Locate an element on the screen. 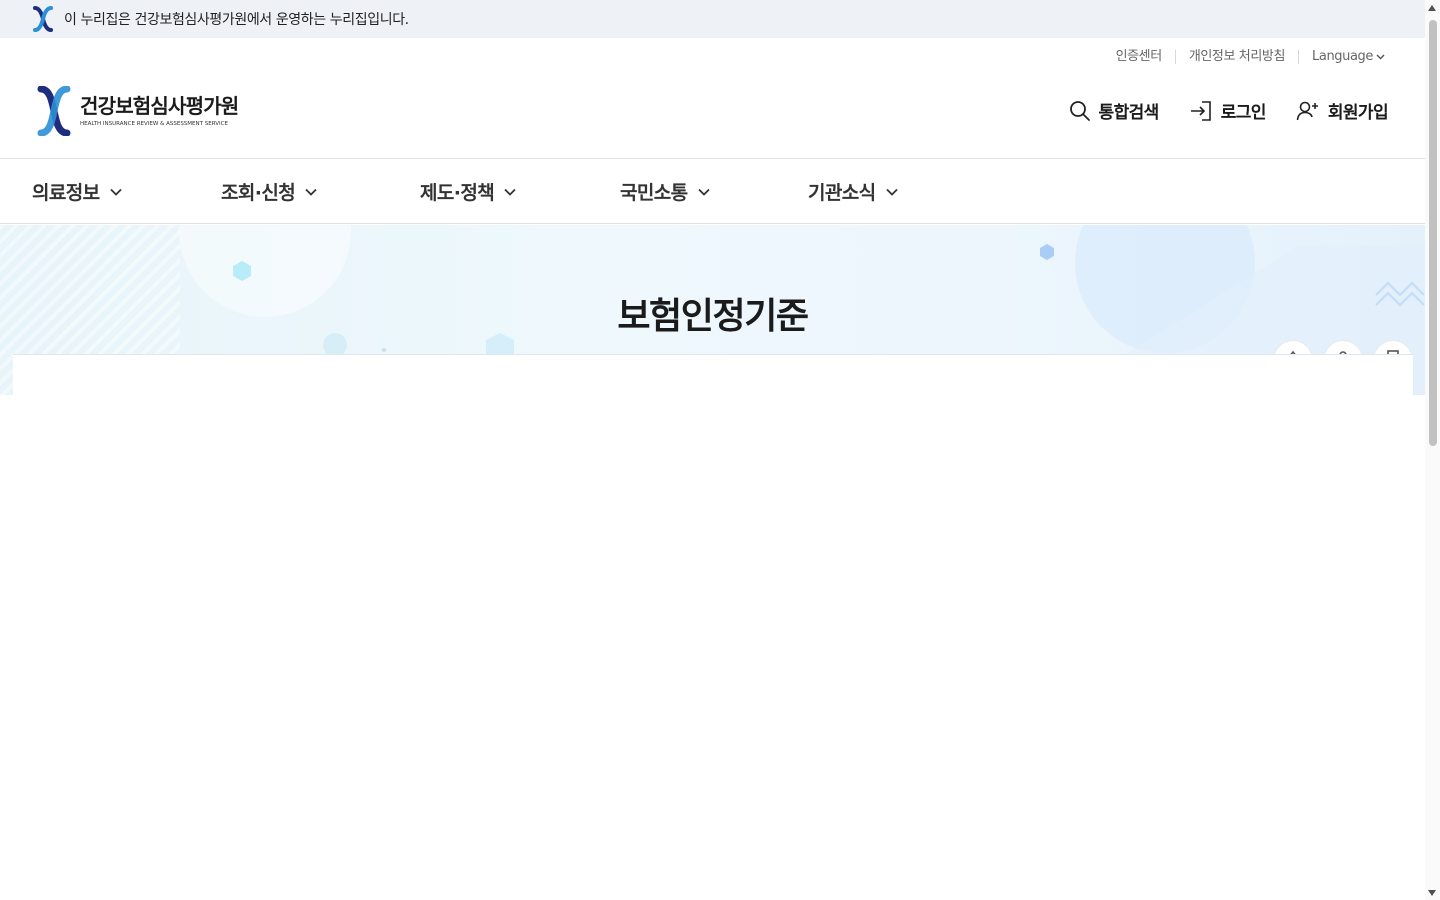 The width and height of the screenshot is (1440, 900). nav-item-agency-news: 기관소식 is located at coordinates (853, 191).